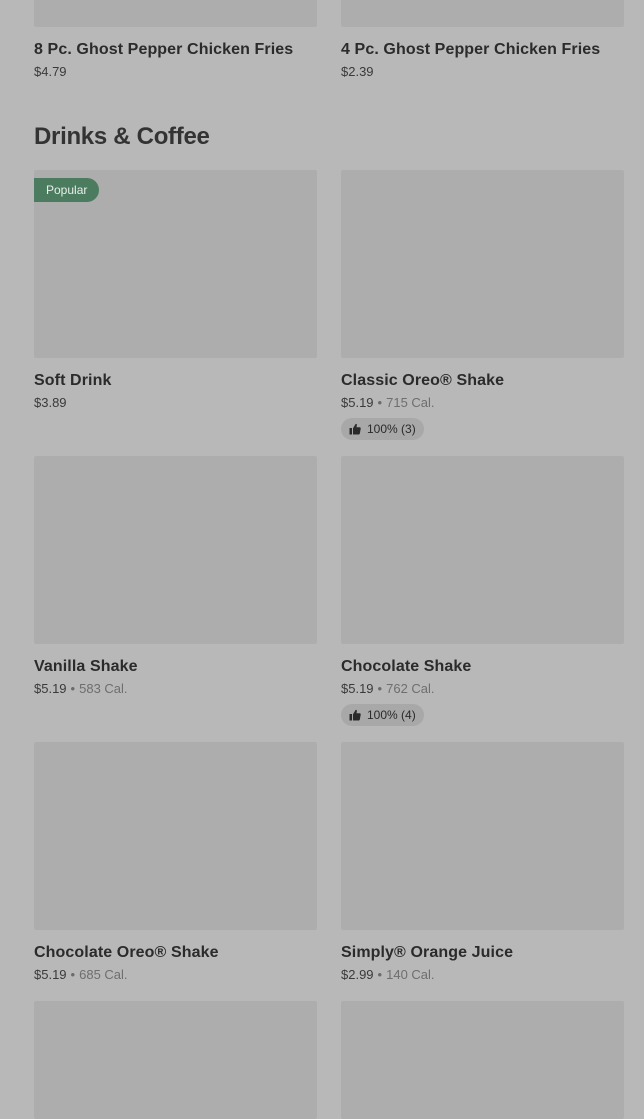  What do you see at coordinates (410, 402) in the screenshot?
I see `item-calories: 715 Cal.` at bounding box center [410, 402].